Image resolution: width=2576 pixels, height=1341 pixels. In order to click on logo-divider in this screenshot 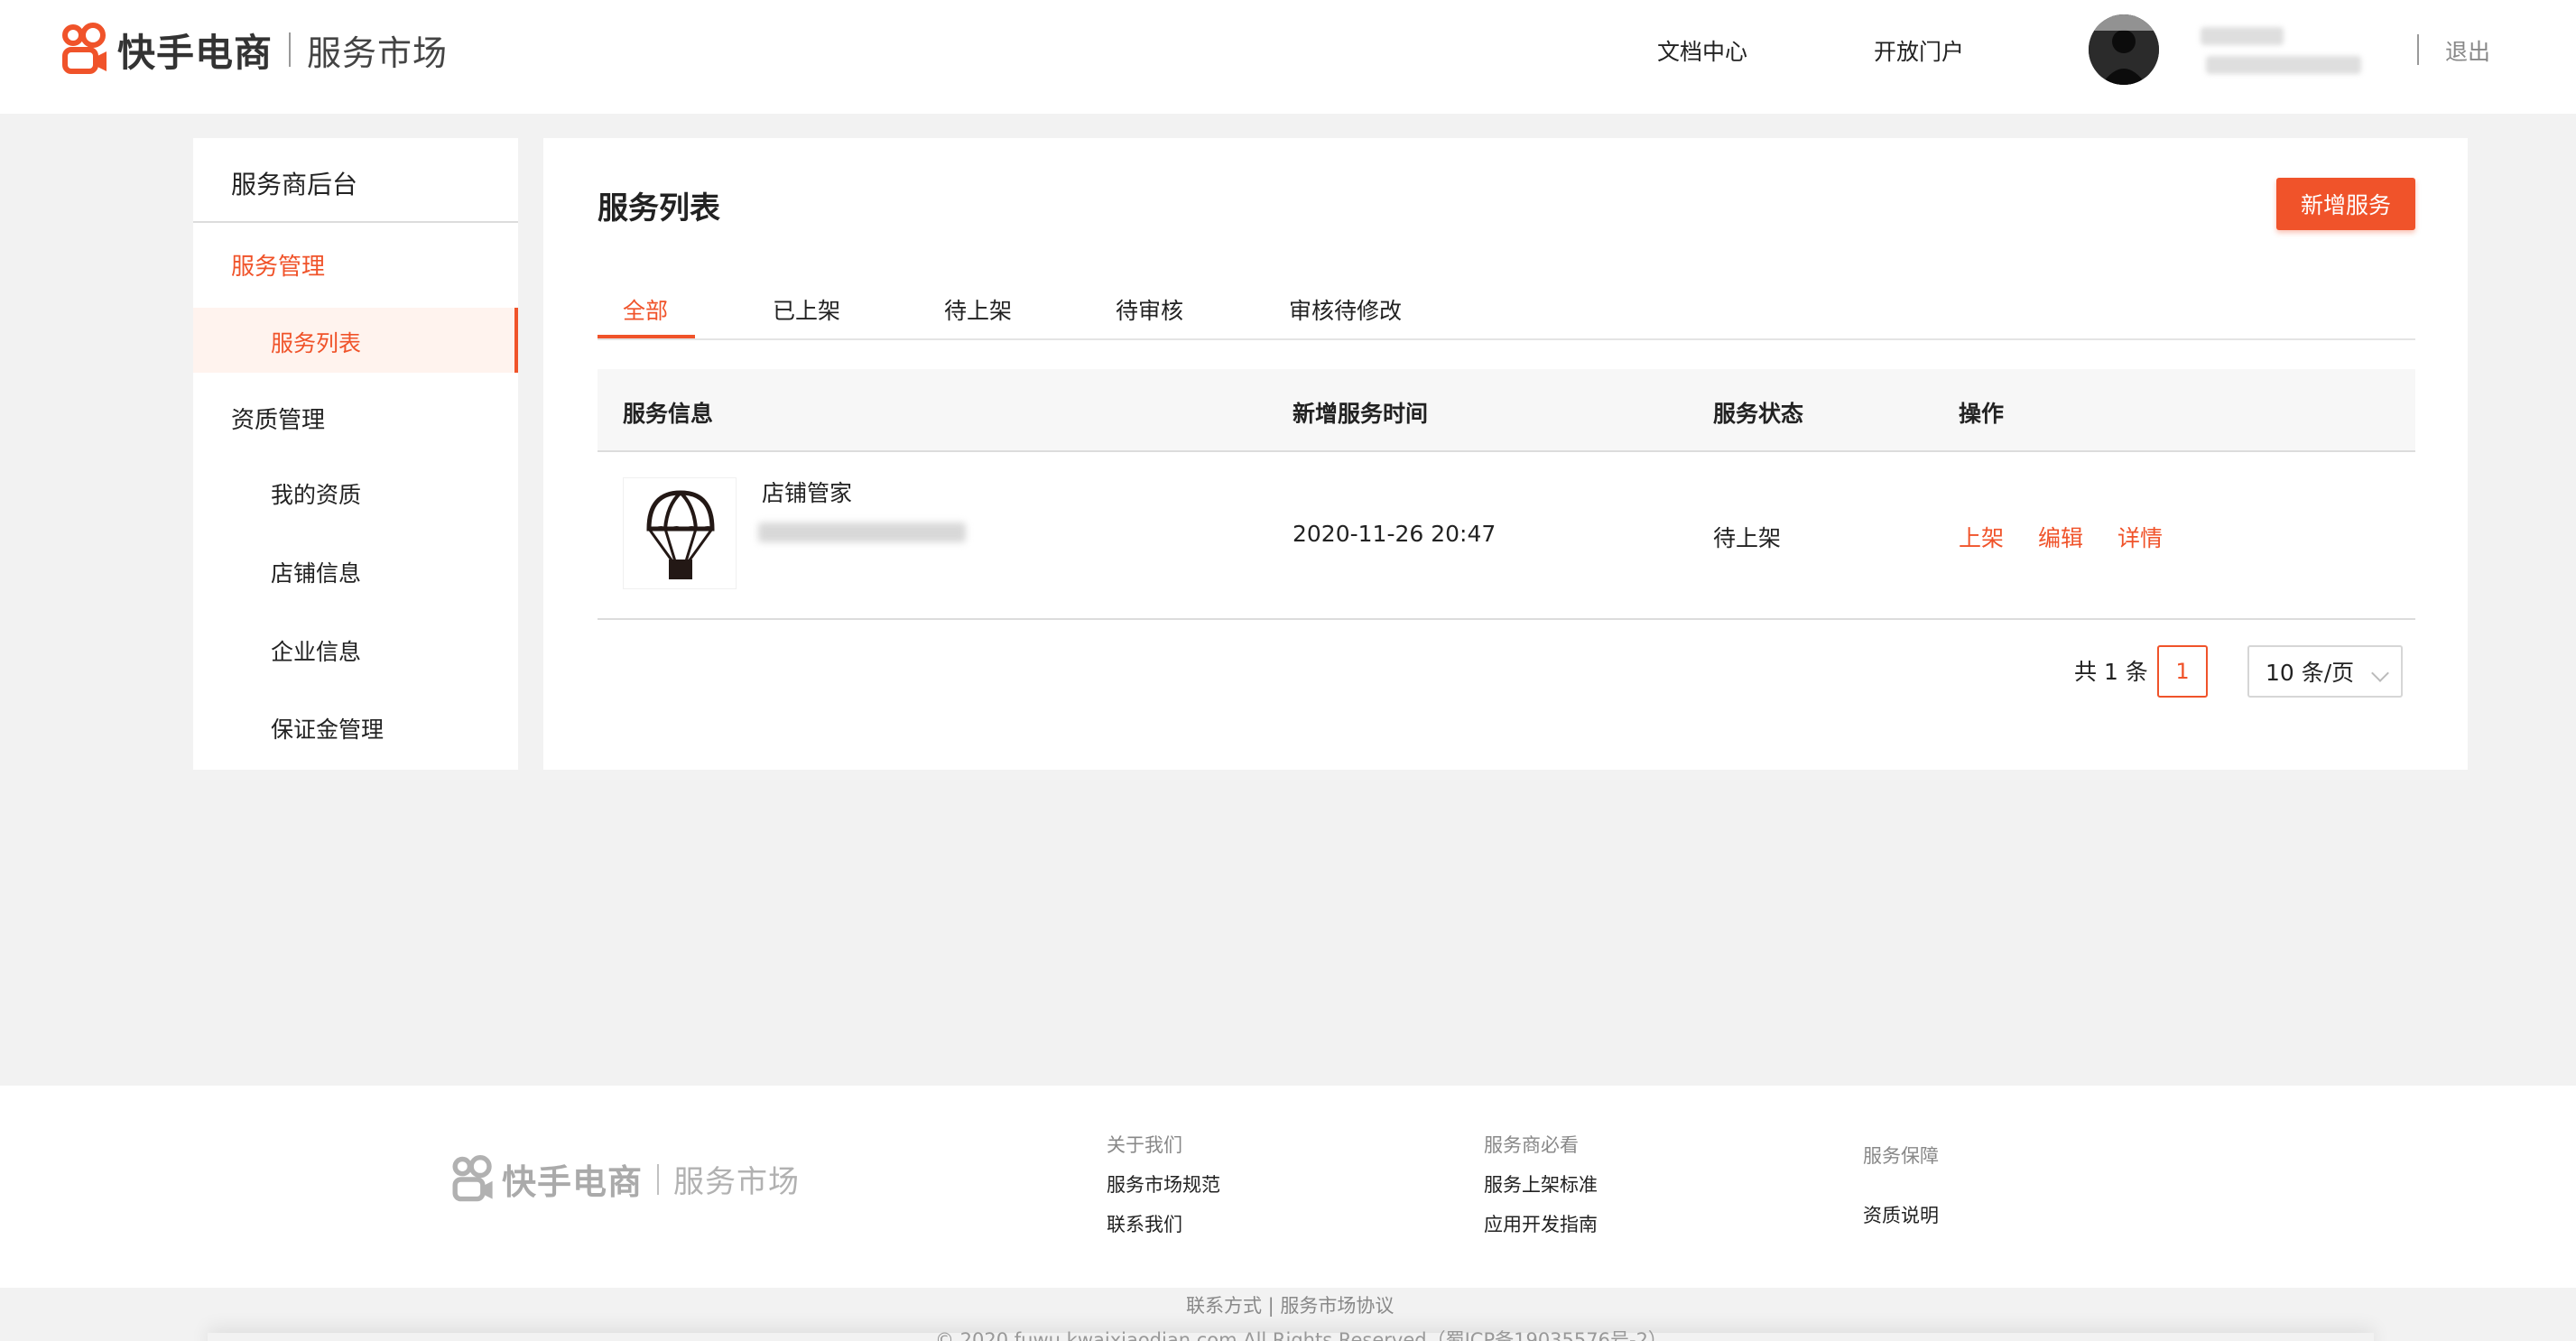, I will do `click(290, 49)`.